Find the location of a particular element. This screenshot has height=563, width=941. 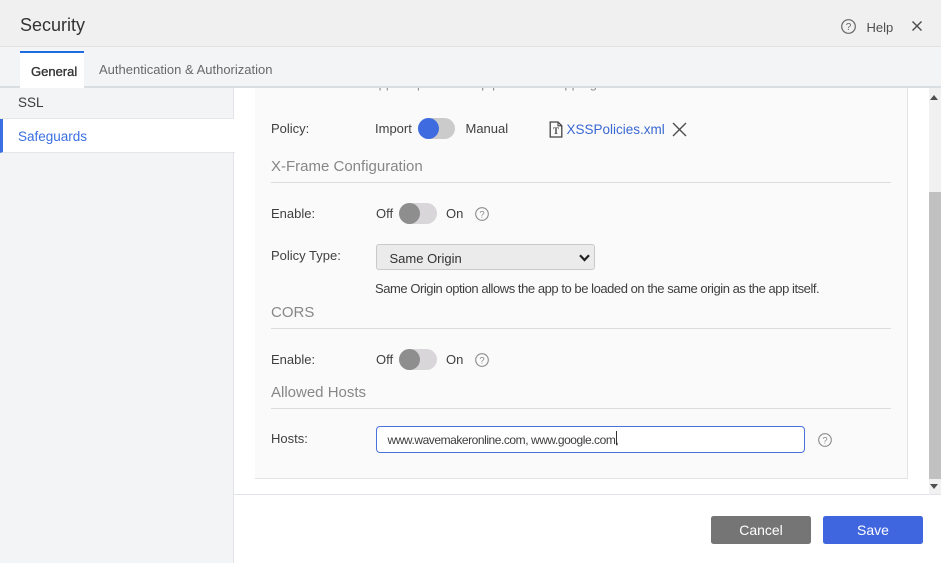

svg-text: T is located at coordinates (556, 131).